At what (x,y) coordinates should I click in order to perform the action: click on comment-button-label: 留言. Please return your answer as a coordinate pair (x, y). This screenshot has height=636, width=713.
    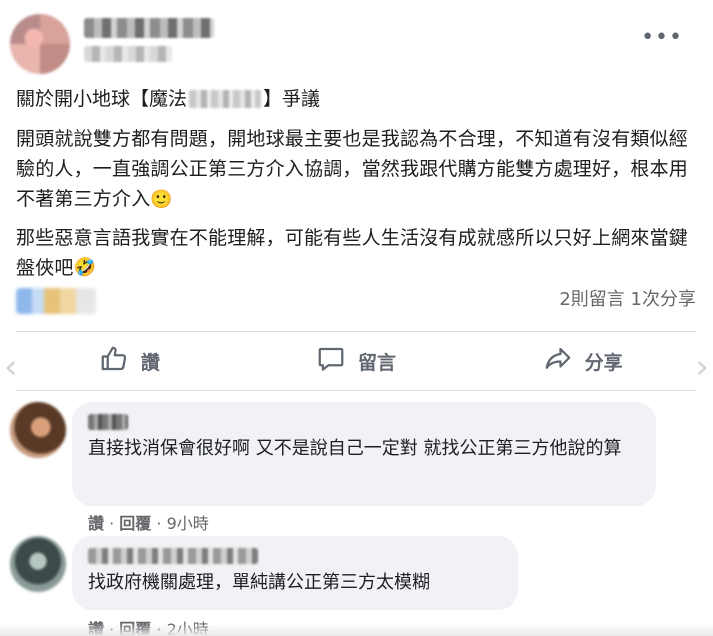
    Looking at the image, I should click on (377, 362).